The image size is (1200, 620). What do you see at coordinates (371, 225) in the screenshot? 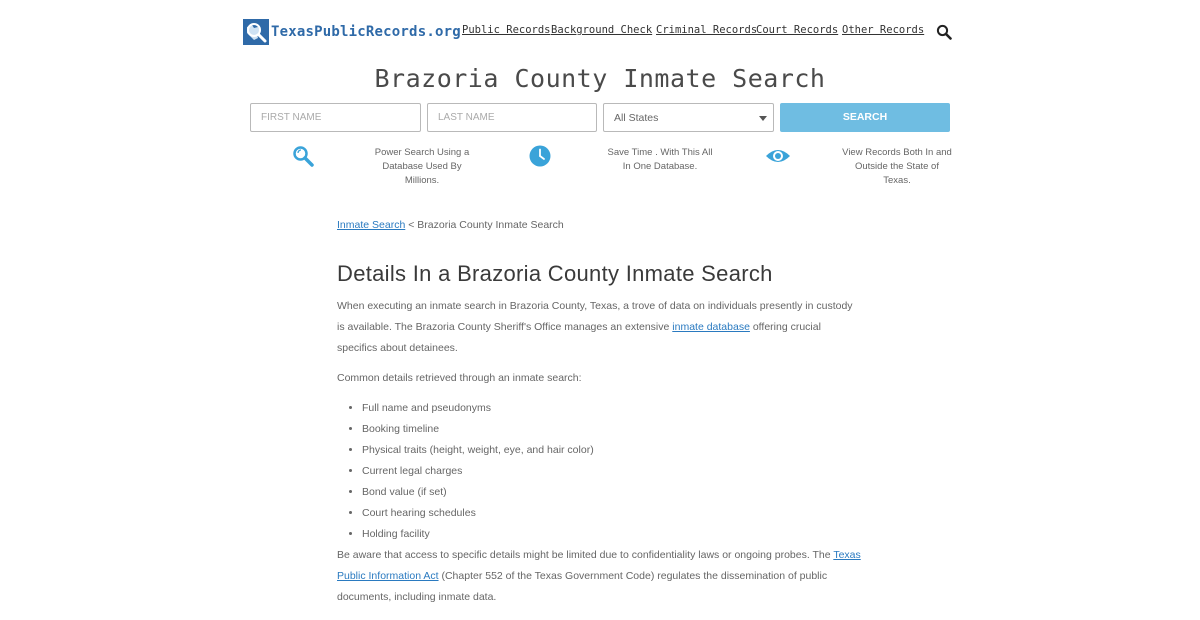
I see `breadcrumb-inmate-search-link: Inmate Search` at bounding box center [371, 225].